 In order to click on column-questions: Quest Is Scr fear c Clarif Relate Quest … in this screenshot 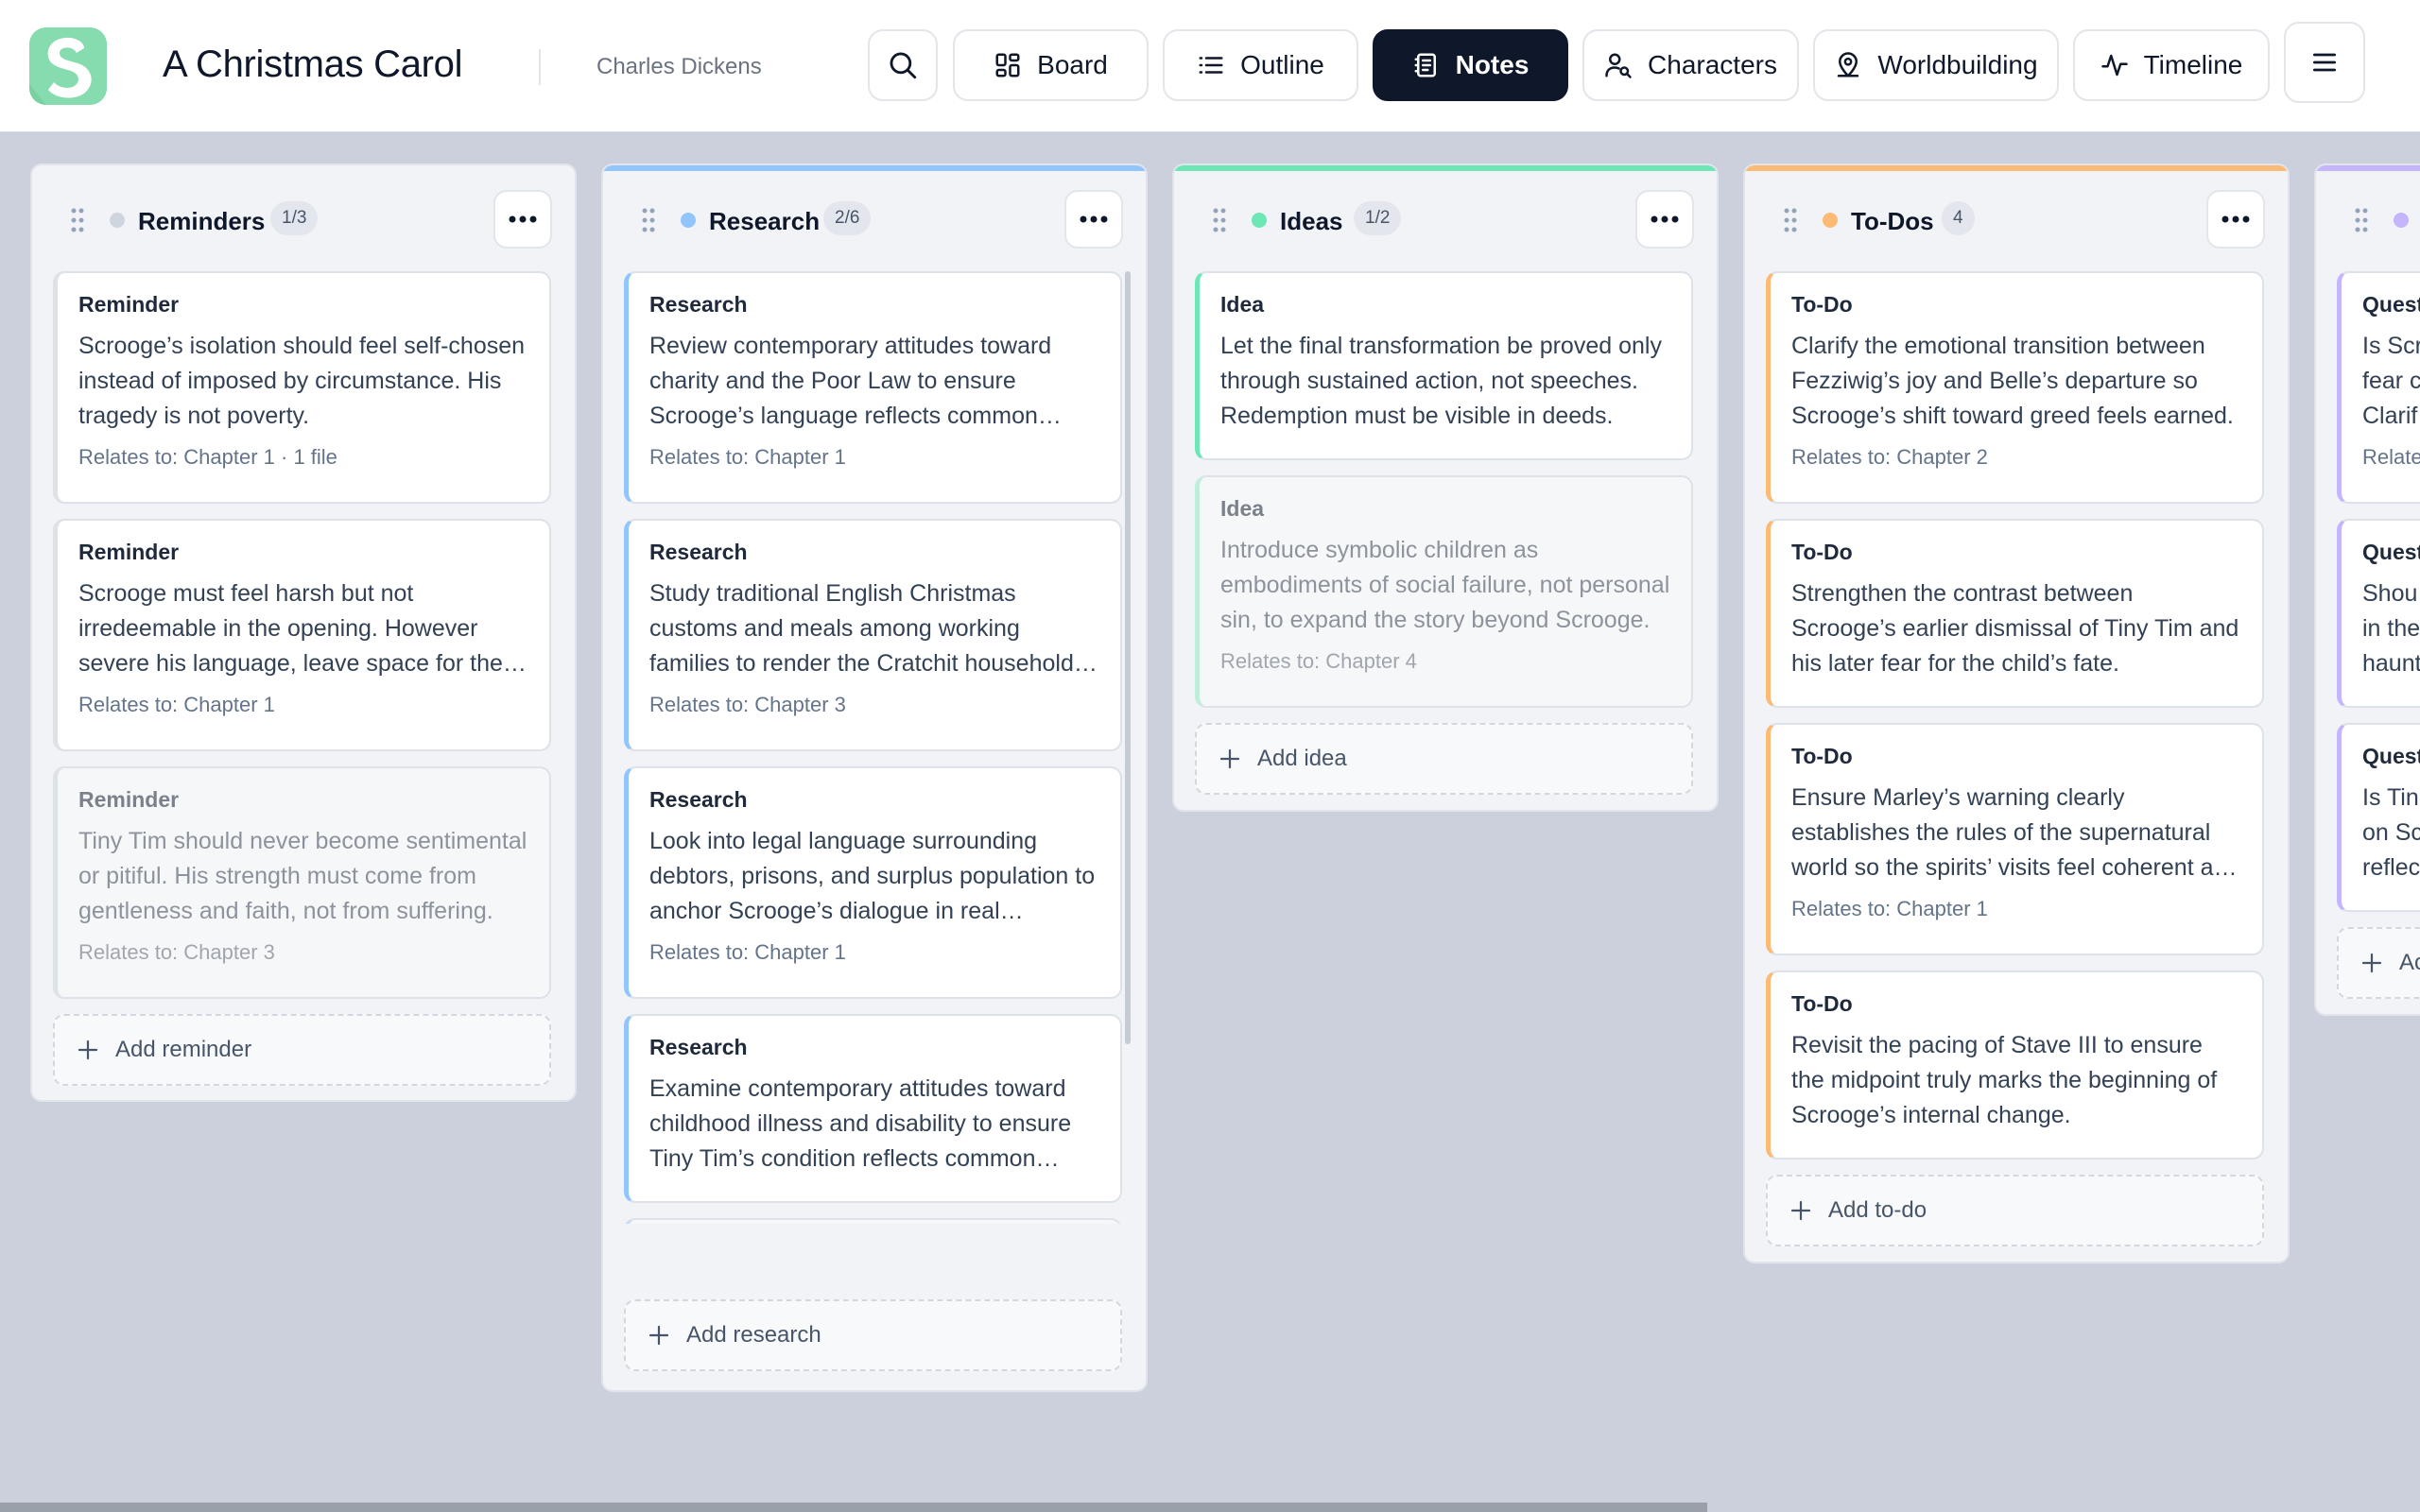, I will do `click(2367, 589)`.